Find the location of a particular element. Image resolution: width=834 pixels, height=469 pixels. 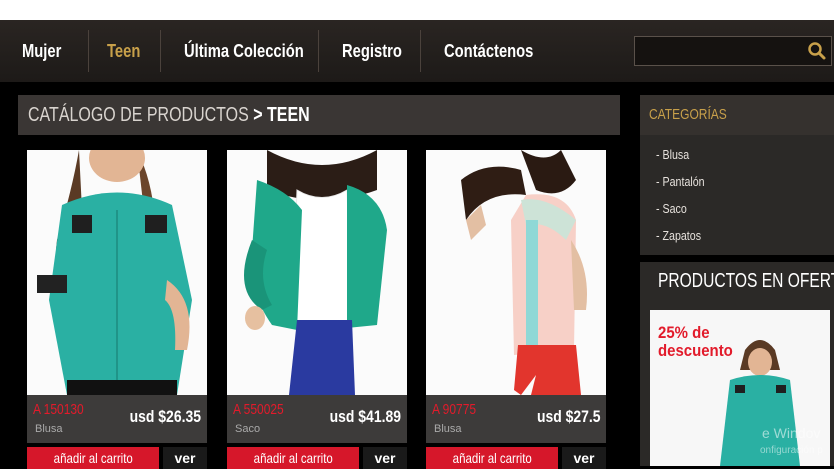

category-saco: - Saco is located at coordinates (671, 208).